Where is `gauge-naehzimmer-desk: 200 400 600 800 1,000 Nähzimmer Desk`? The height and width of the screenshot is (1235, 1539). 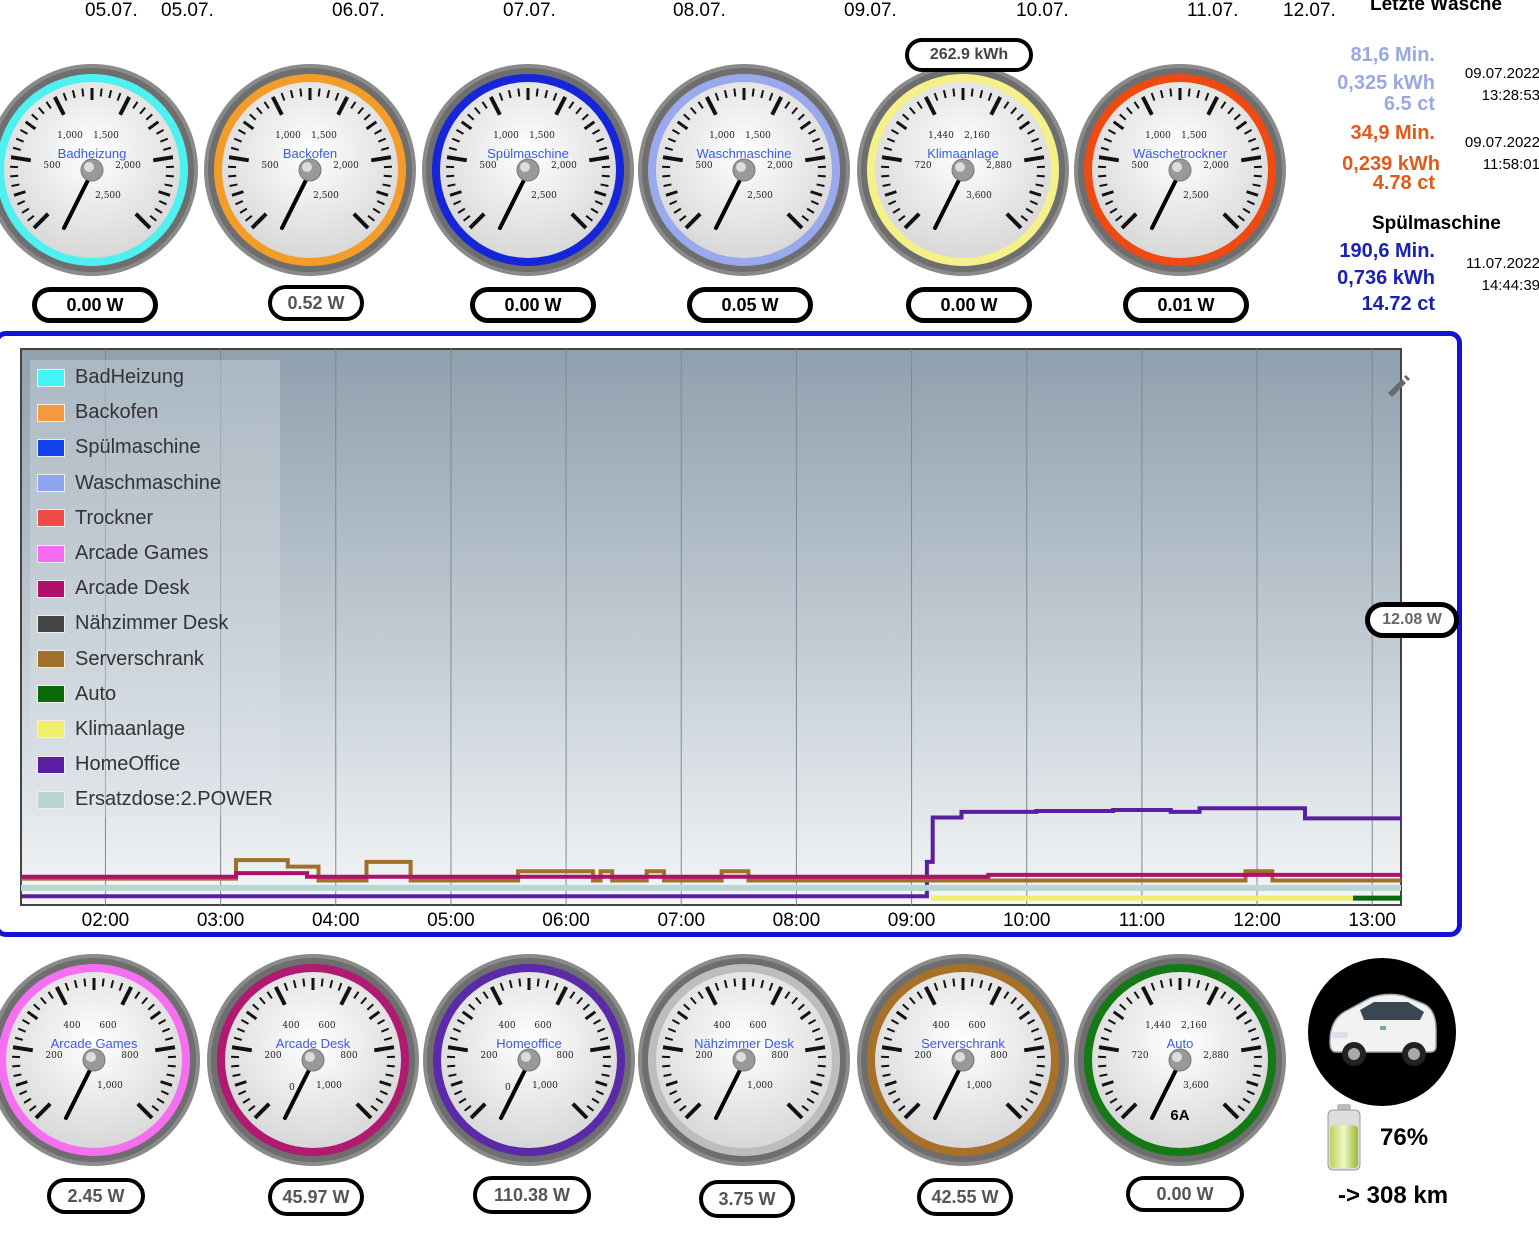
gauge-naehzimmer-desk: 200 400 600 800 1,000 Nähzimmer Desk is located at coordinates (744, 1060).